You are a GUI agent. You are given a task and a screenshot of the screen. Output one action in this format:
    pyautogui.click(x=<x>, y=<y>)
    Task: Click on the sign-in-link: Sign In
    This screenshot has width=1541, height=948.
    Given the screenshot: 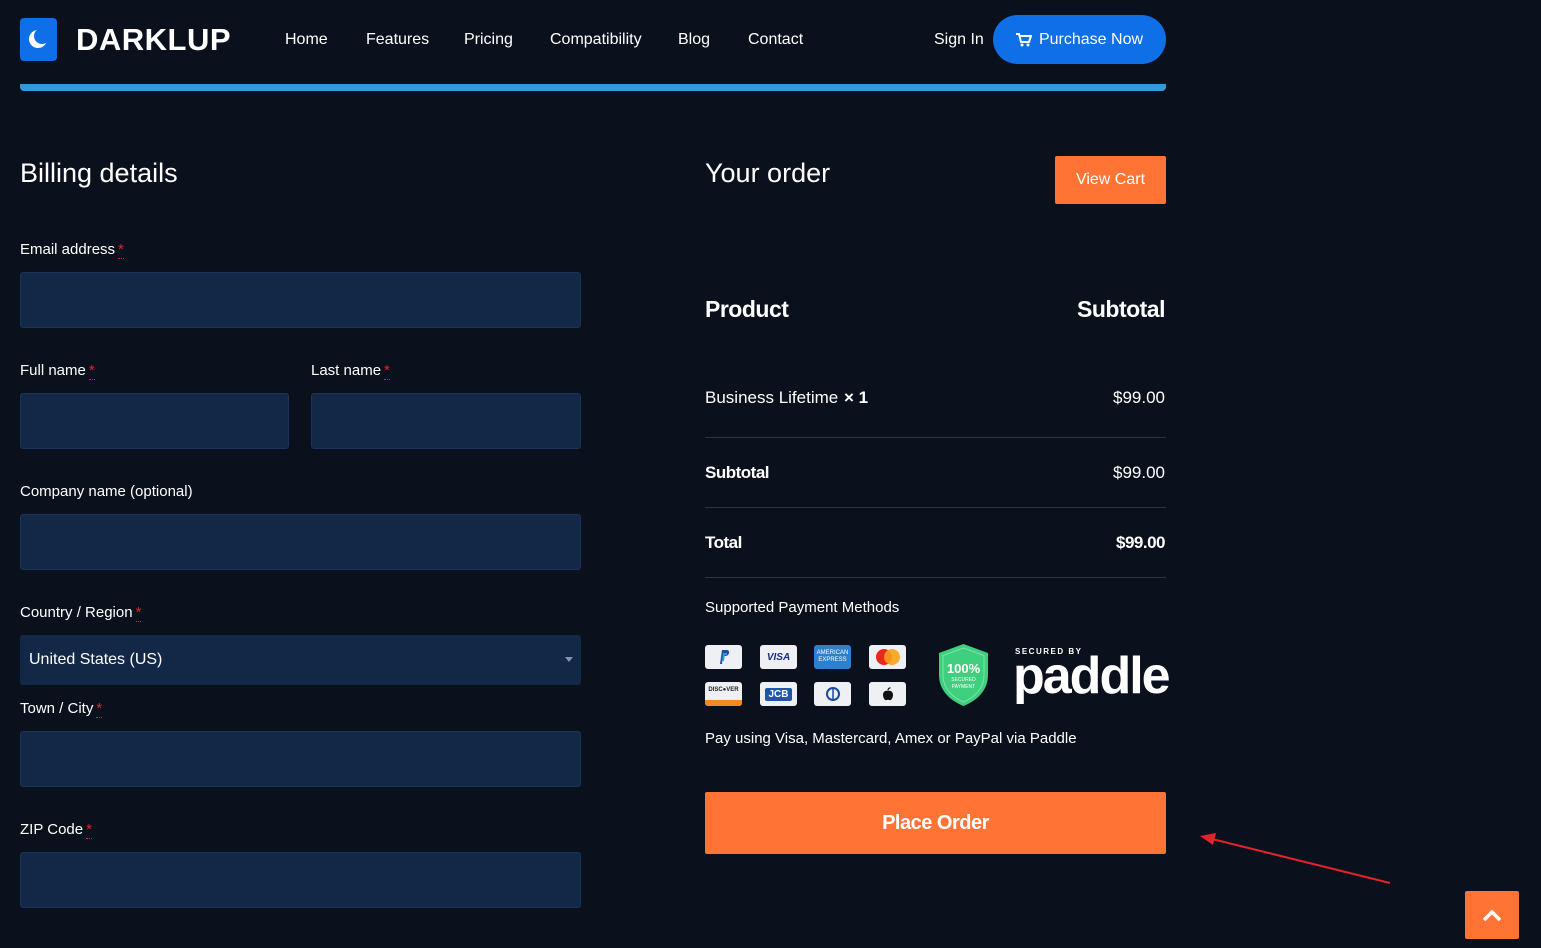 What is the action you would take?
    pyautogui.click(x=959, y=40)
    